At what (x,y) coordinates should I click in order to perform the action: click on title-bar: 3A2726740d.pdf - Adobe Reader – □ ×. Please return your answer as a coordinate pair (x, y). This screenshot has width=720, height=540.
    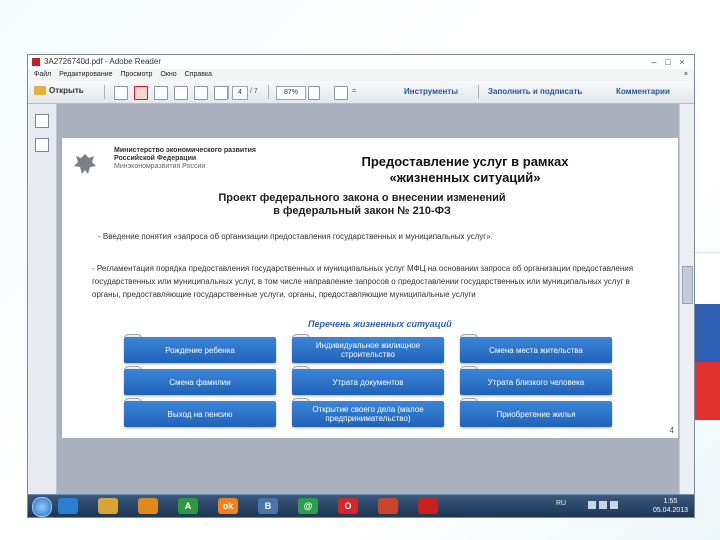
    Looking at the image, I should click on (361, 62).